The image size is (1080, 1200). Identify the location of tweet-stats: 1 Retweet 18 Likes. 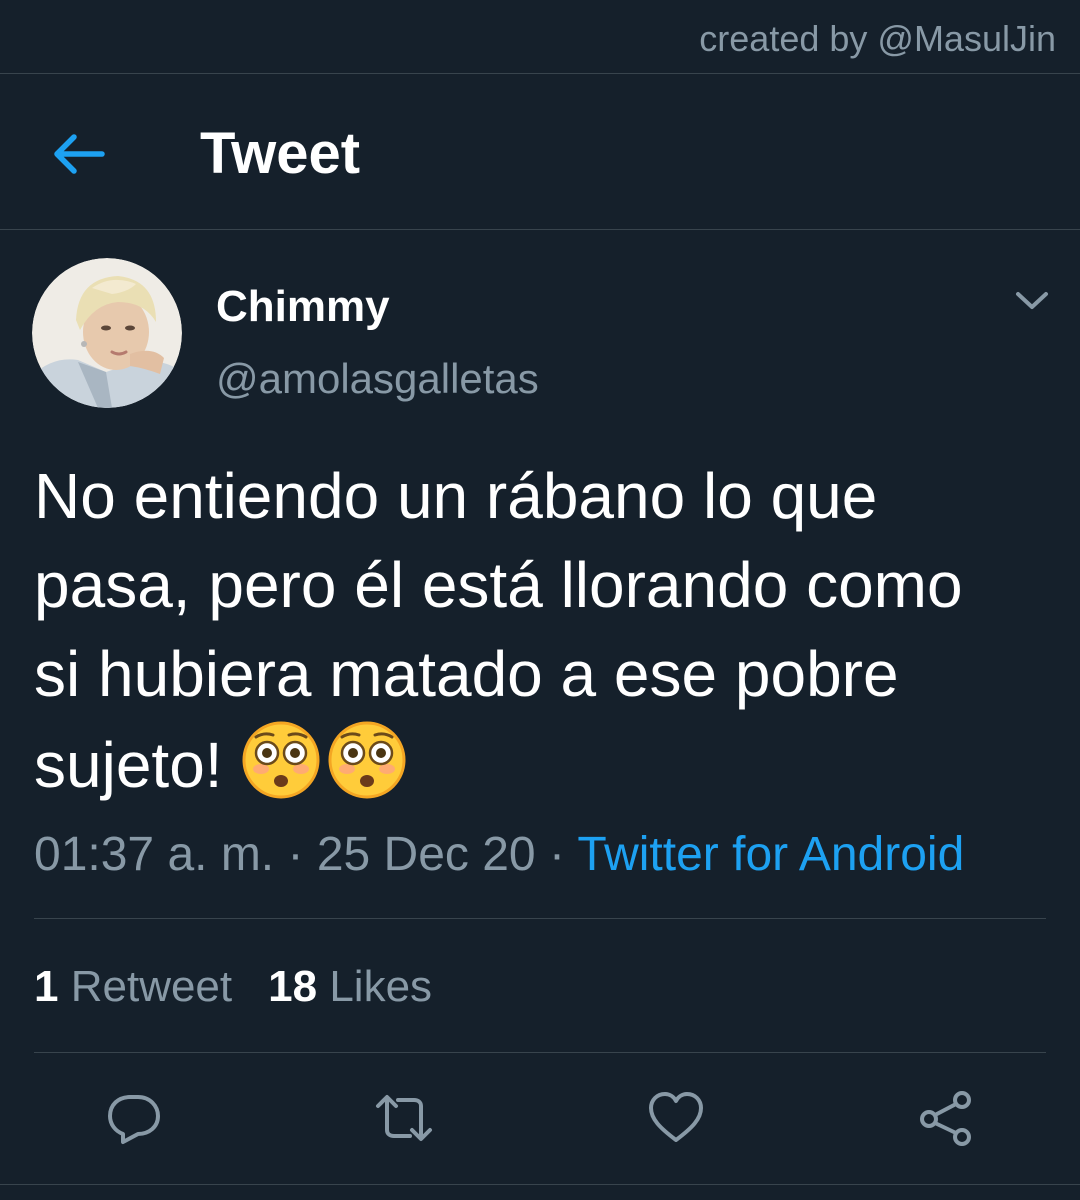
(233, 987).